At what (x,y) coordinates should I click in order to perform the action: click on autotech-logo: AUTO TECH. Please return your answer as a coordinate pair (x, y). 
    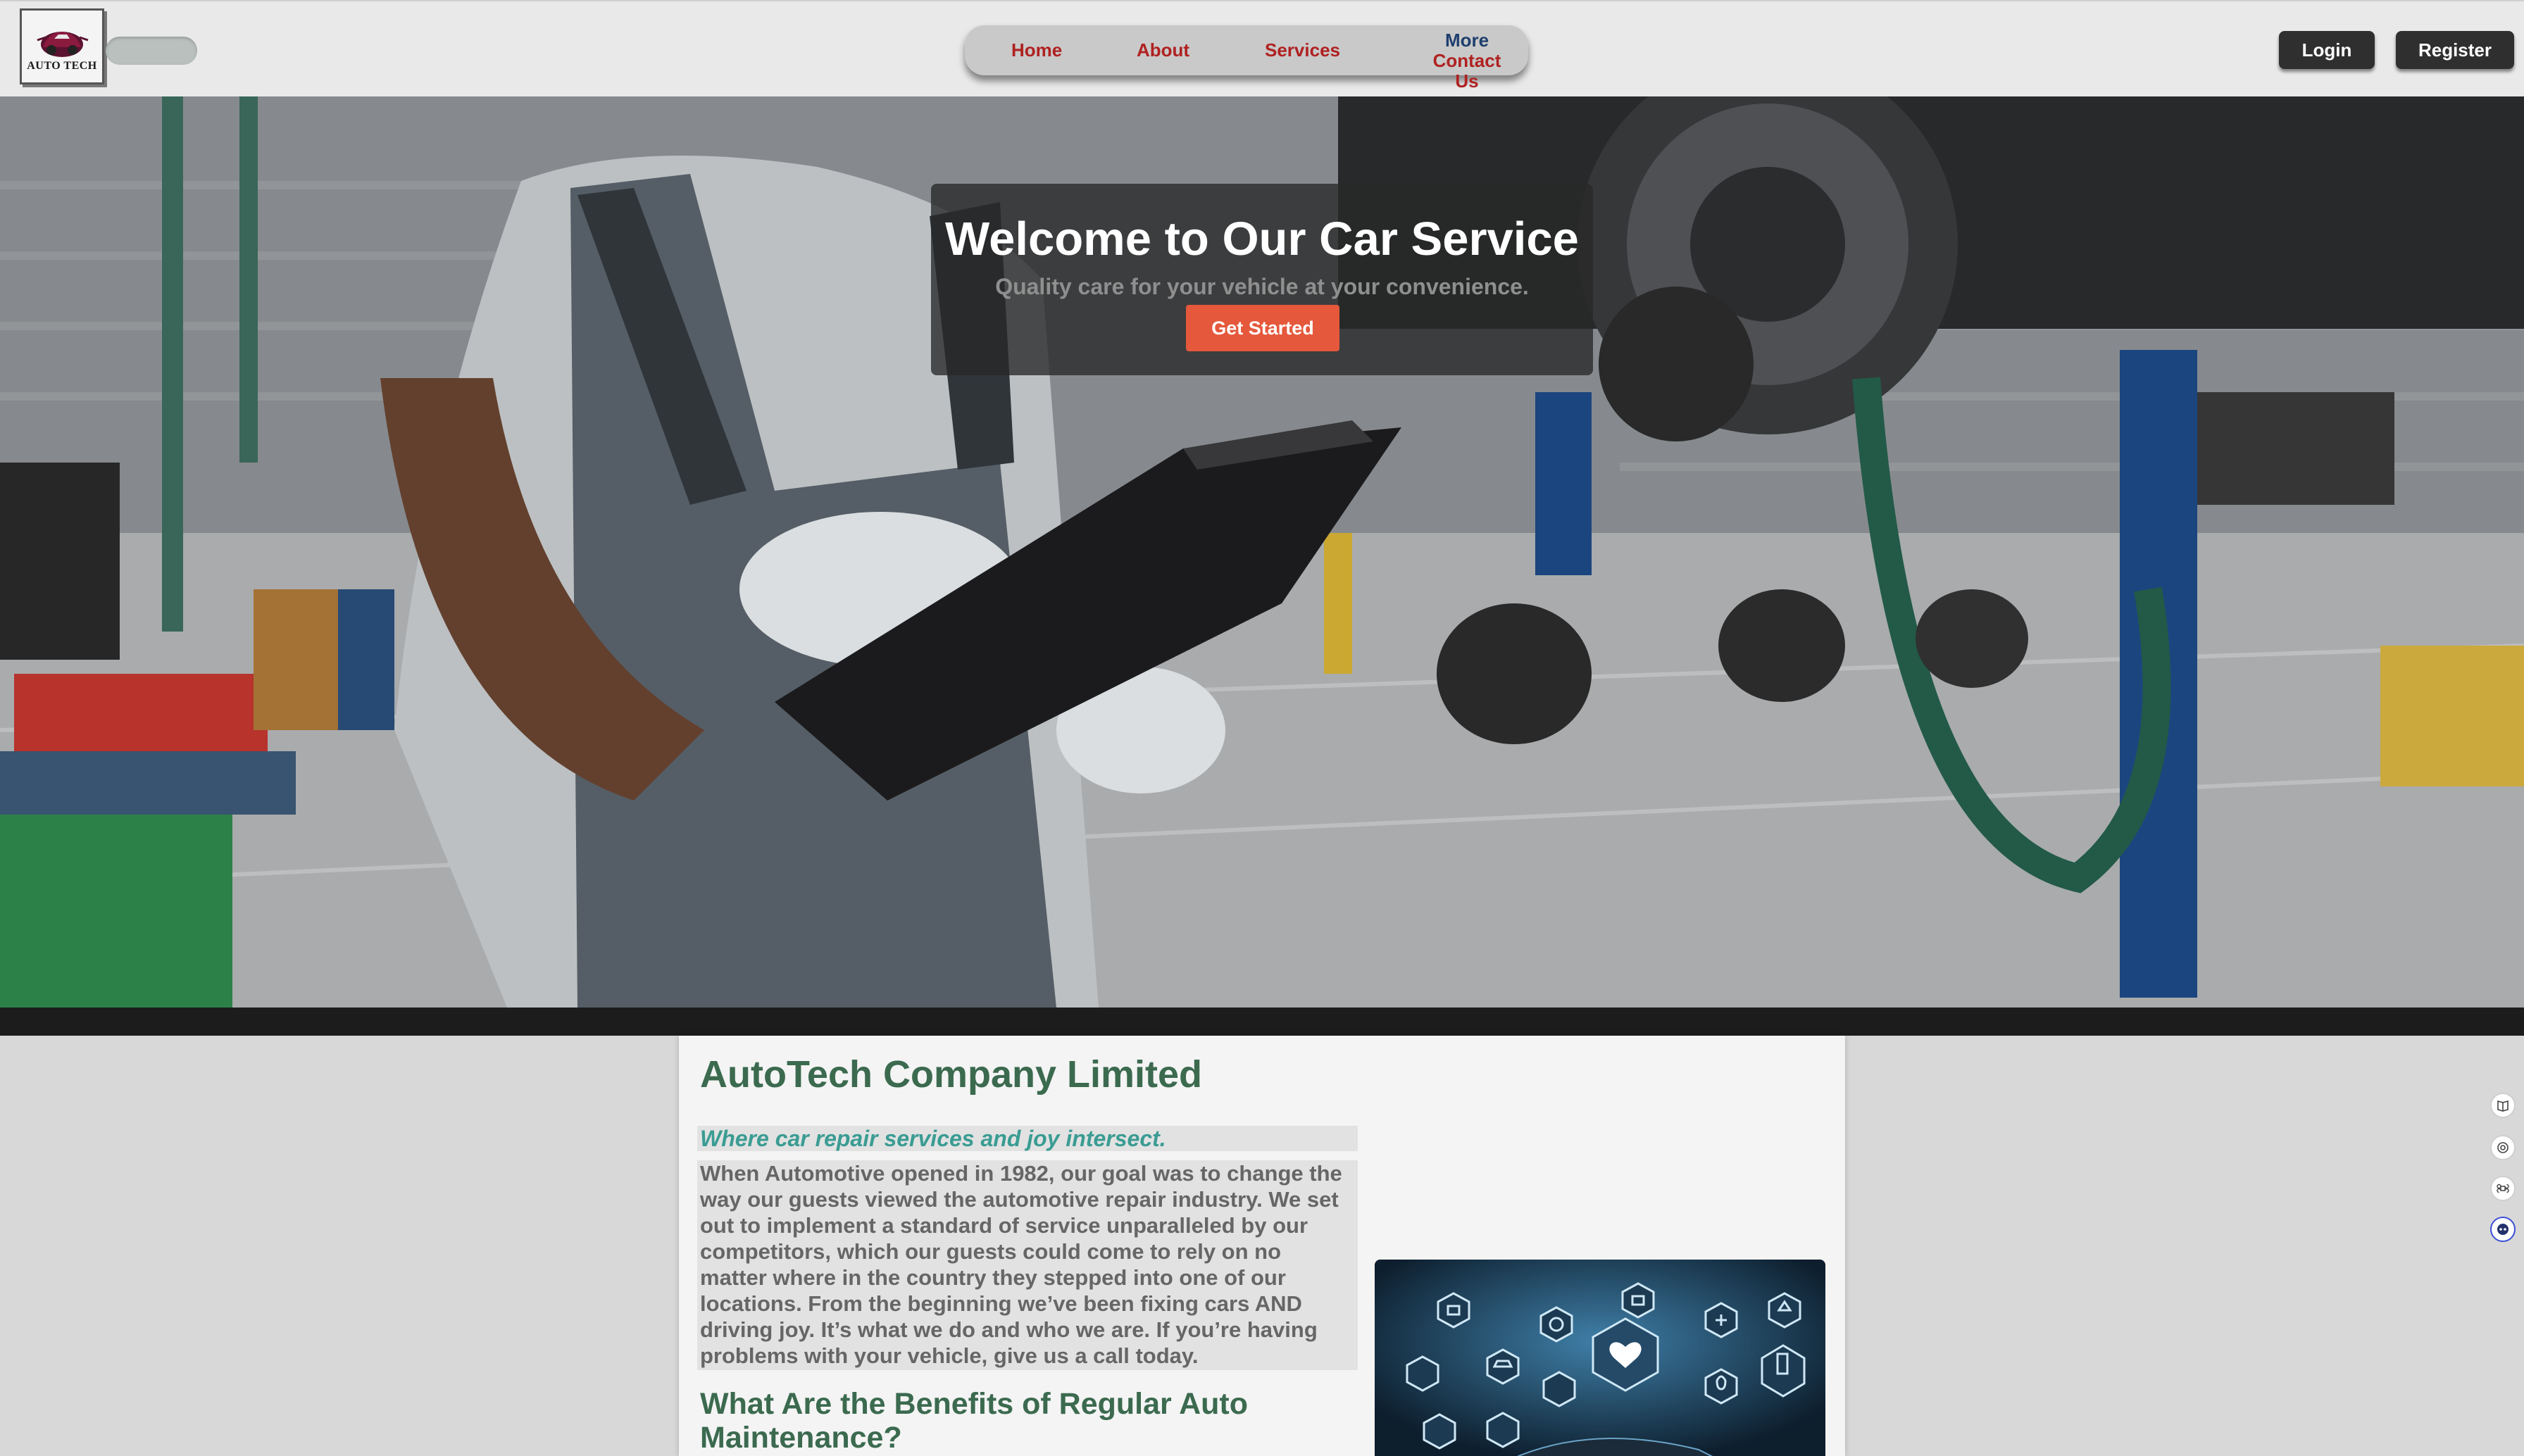
    Looking at the image, I should click on (62, 46).